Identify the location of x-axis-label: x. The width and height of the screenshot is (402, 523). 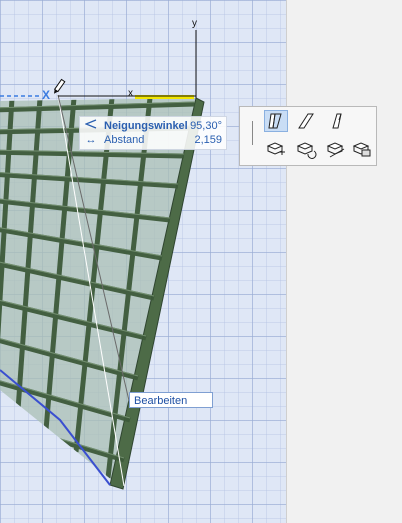
(130, 93).